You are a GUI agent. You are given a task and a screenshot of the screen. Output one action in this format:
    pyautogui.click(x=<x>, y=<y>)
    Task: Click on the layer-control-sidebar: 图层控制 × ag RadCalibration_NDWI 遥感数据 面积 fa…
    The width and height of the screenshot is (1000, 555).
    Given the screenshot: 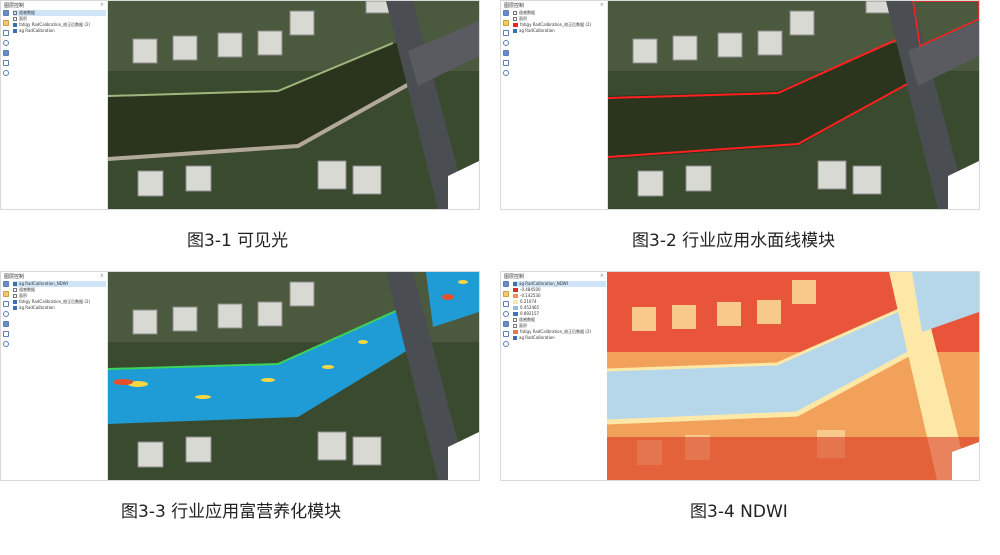 What is the action you would take?
    pyautogui.click(x=54, y=376)
    